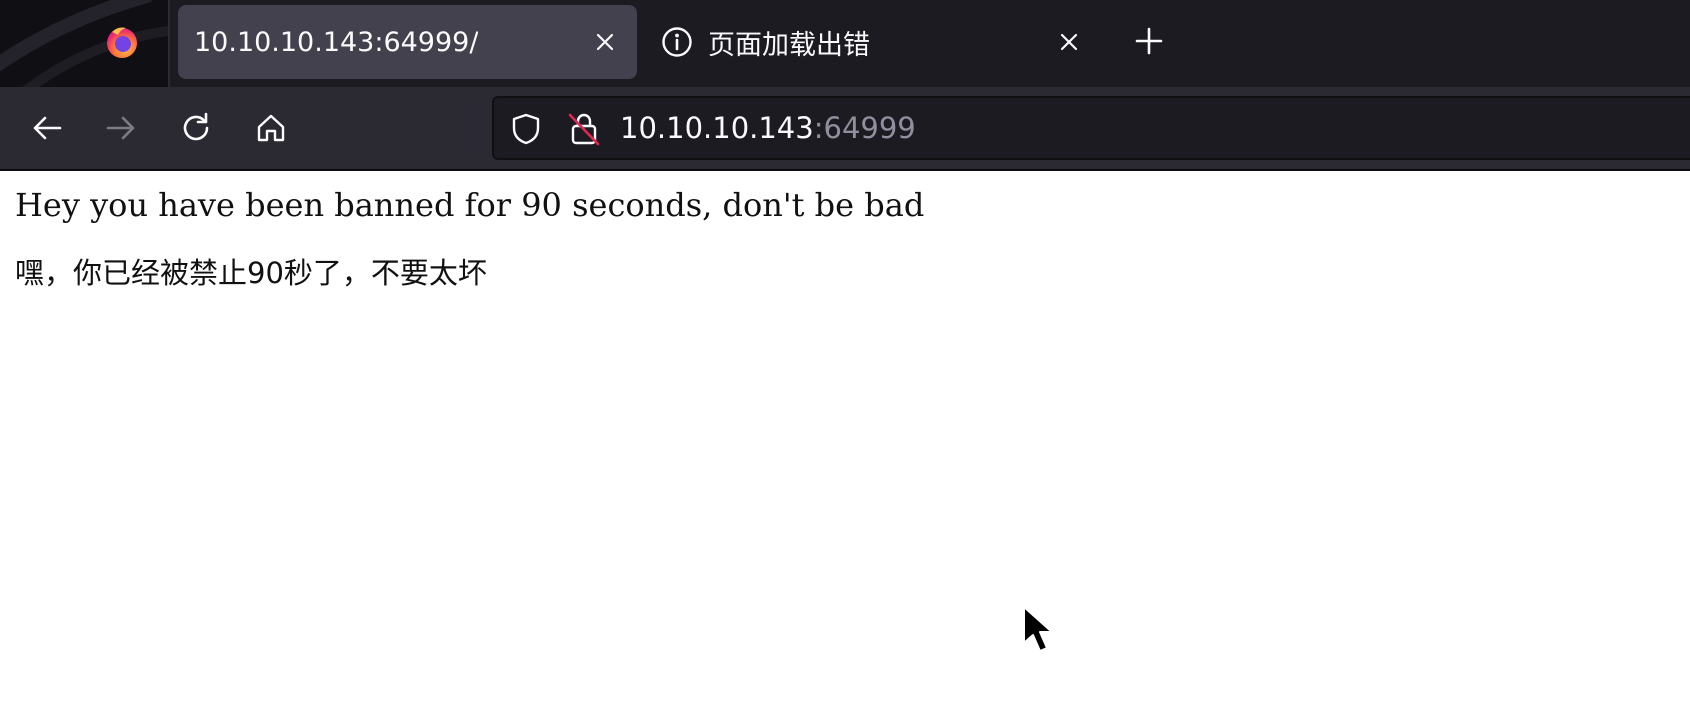 This screenshot has width=1690, height=718. Describe the element at coordinates (336, 42) in the screenshot. I see `tab-title: 10.10.10.143:64999/` at that location.